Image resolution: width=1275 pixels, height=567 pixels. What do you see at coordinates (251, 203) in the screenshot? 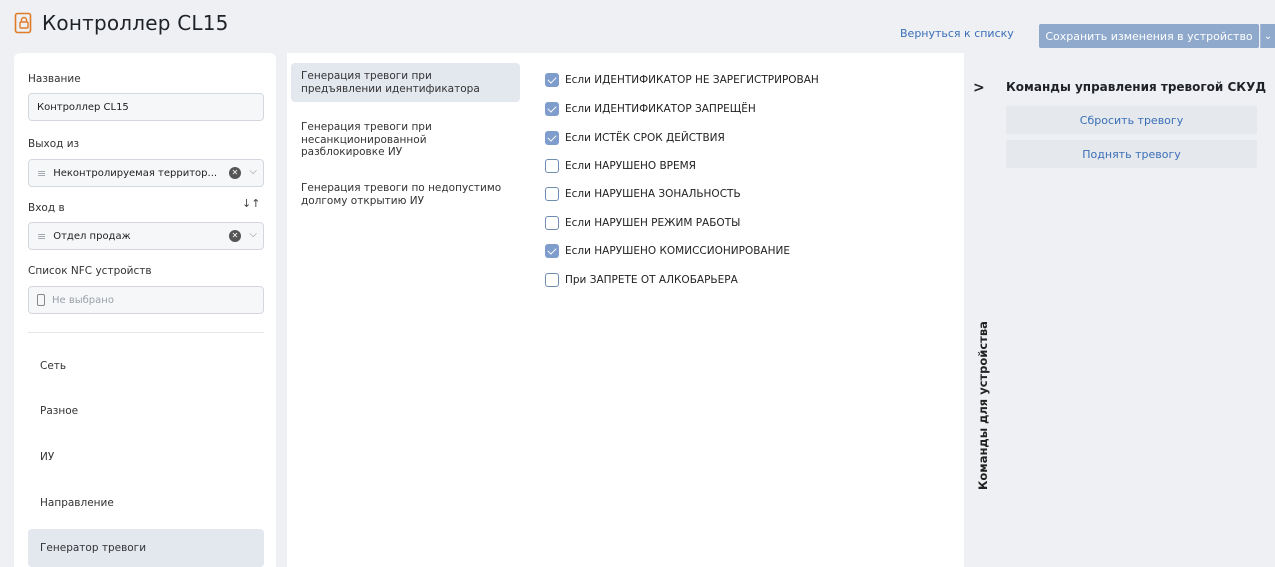
I see `swap-icon: ↓↑` at bounding box center [251, 203].